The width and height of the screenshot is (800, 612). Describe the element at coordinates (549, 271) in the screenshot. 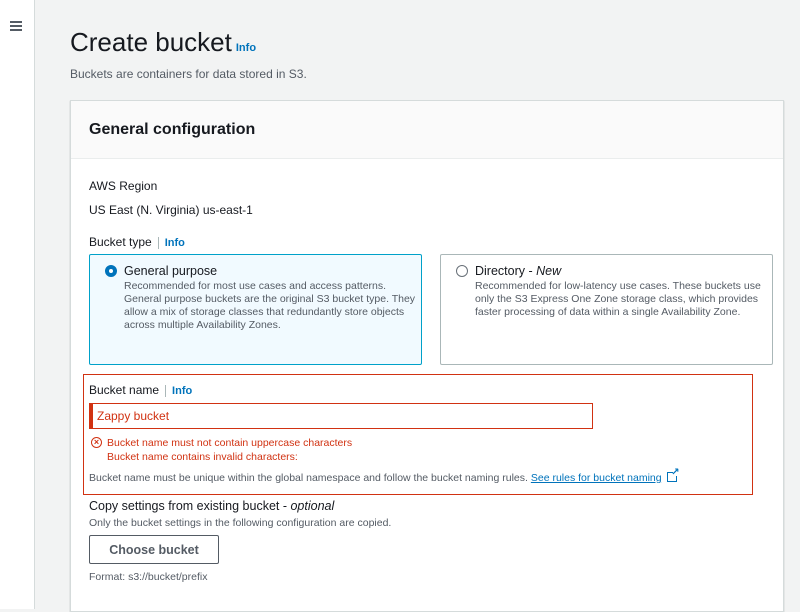

I see `option-badge-new: New` at that location.